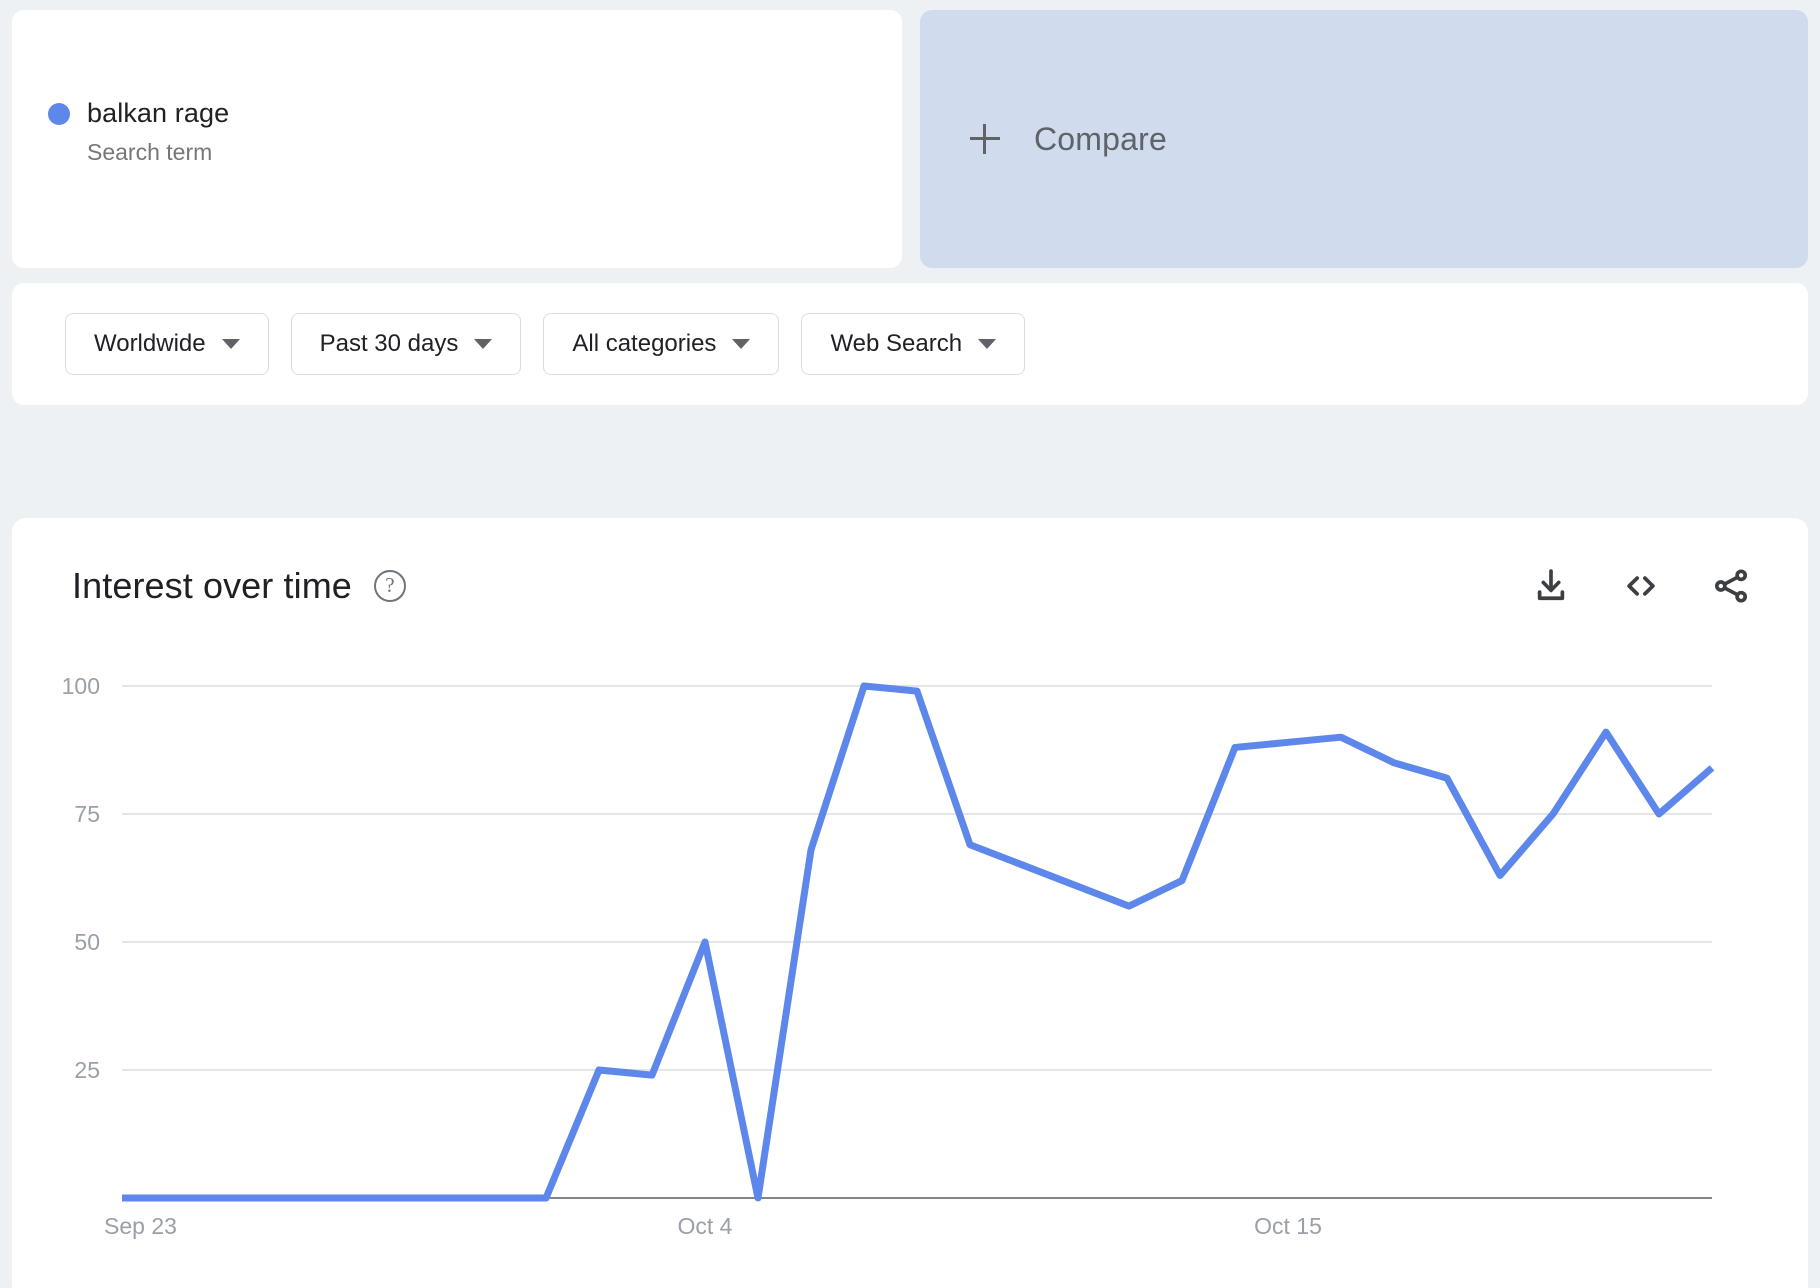 This screenshot has height=1288, width=1820. Describe the element at coordinates (212, 585) in the screenshot. I see `chart-title: Interest over time` at that location.